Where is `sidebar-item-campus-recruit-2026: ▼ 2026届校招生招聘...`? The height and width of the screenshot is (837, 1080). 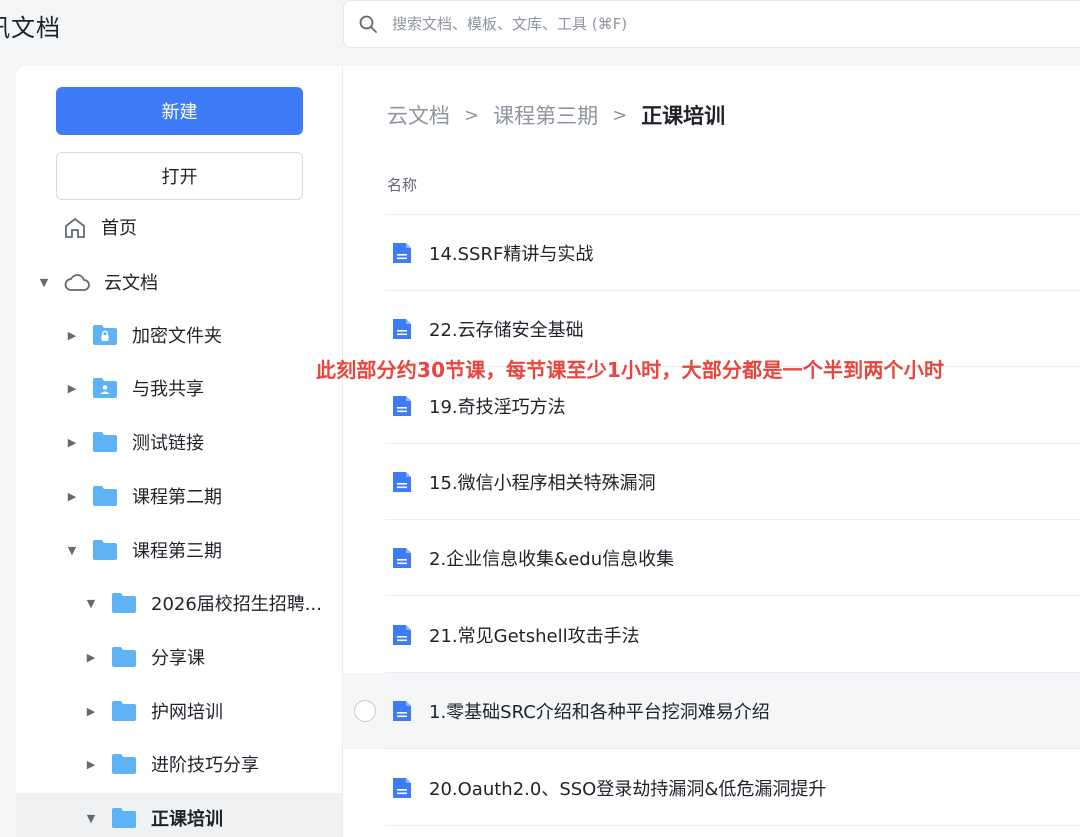 sidebar-item-campus-recruit-2026: ▼ 2026届校招生招聘... is located at coordinates (179, 603).